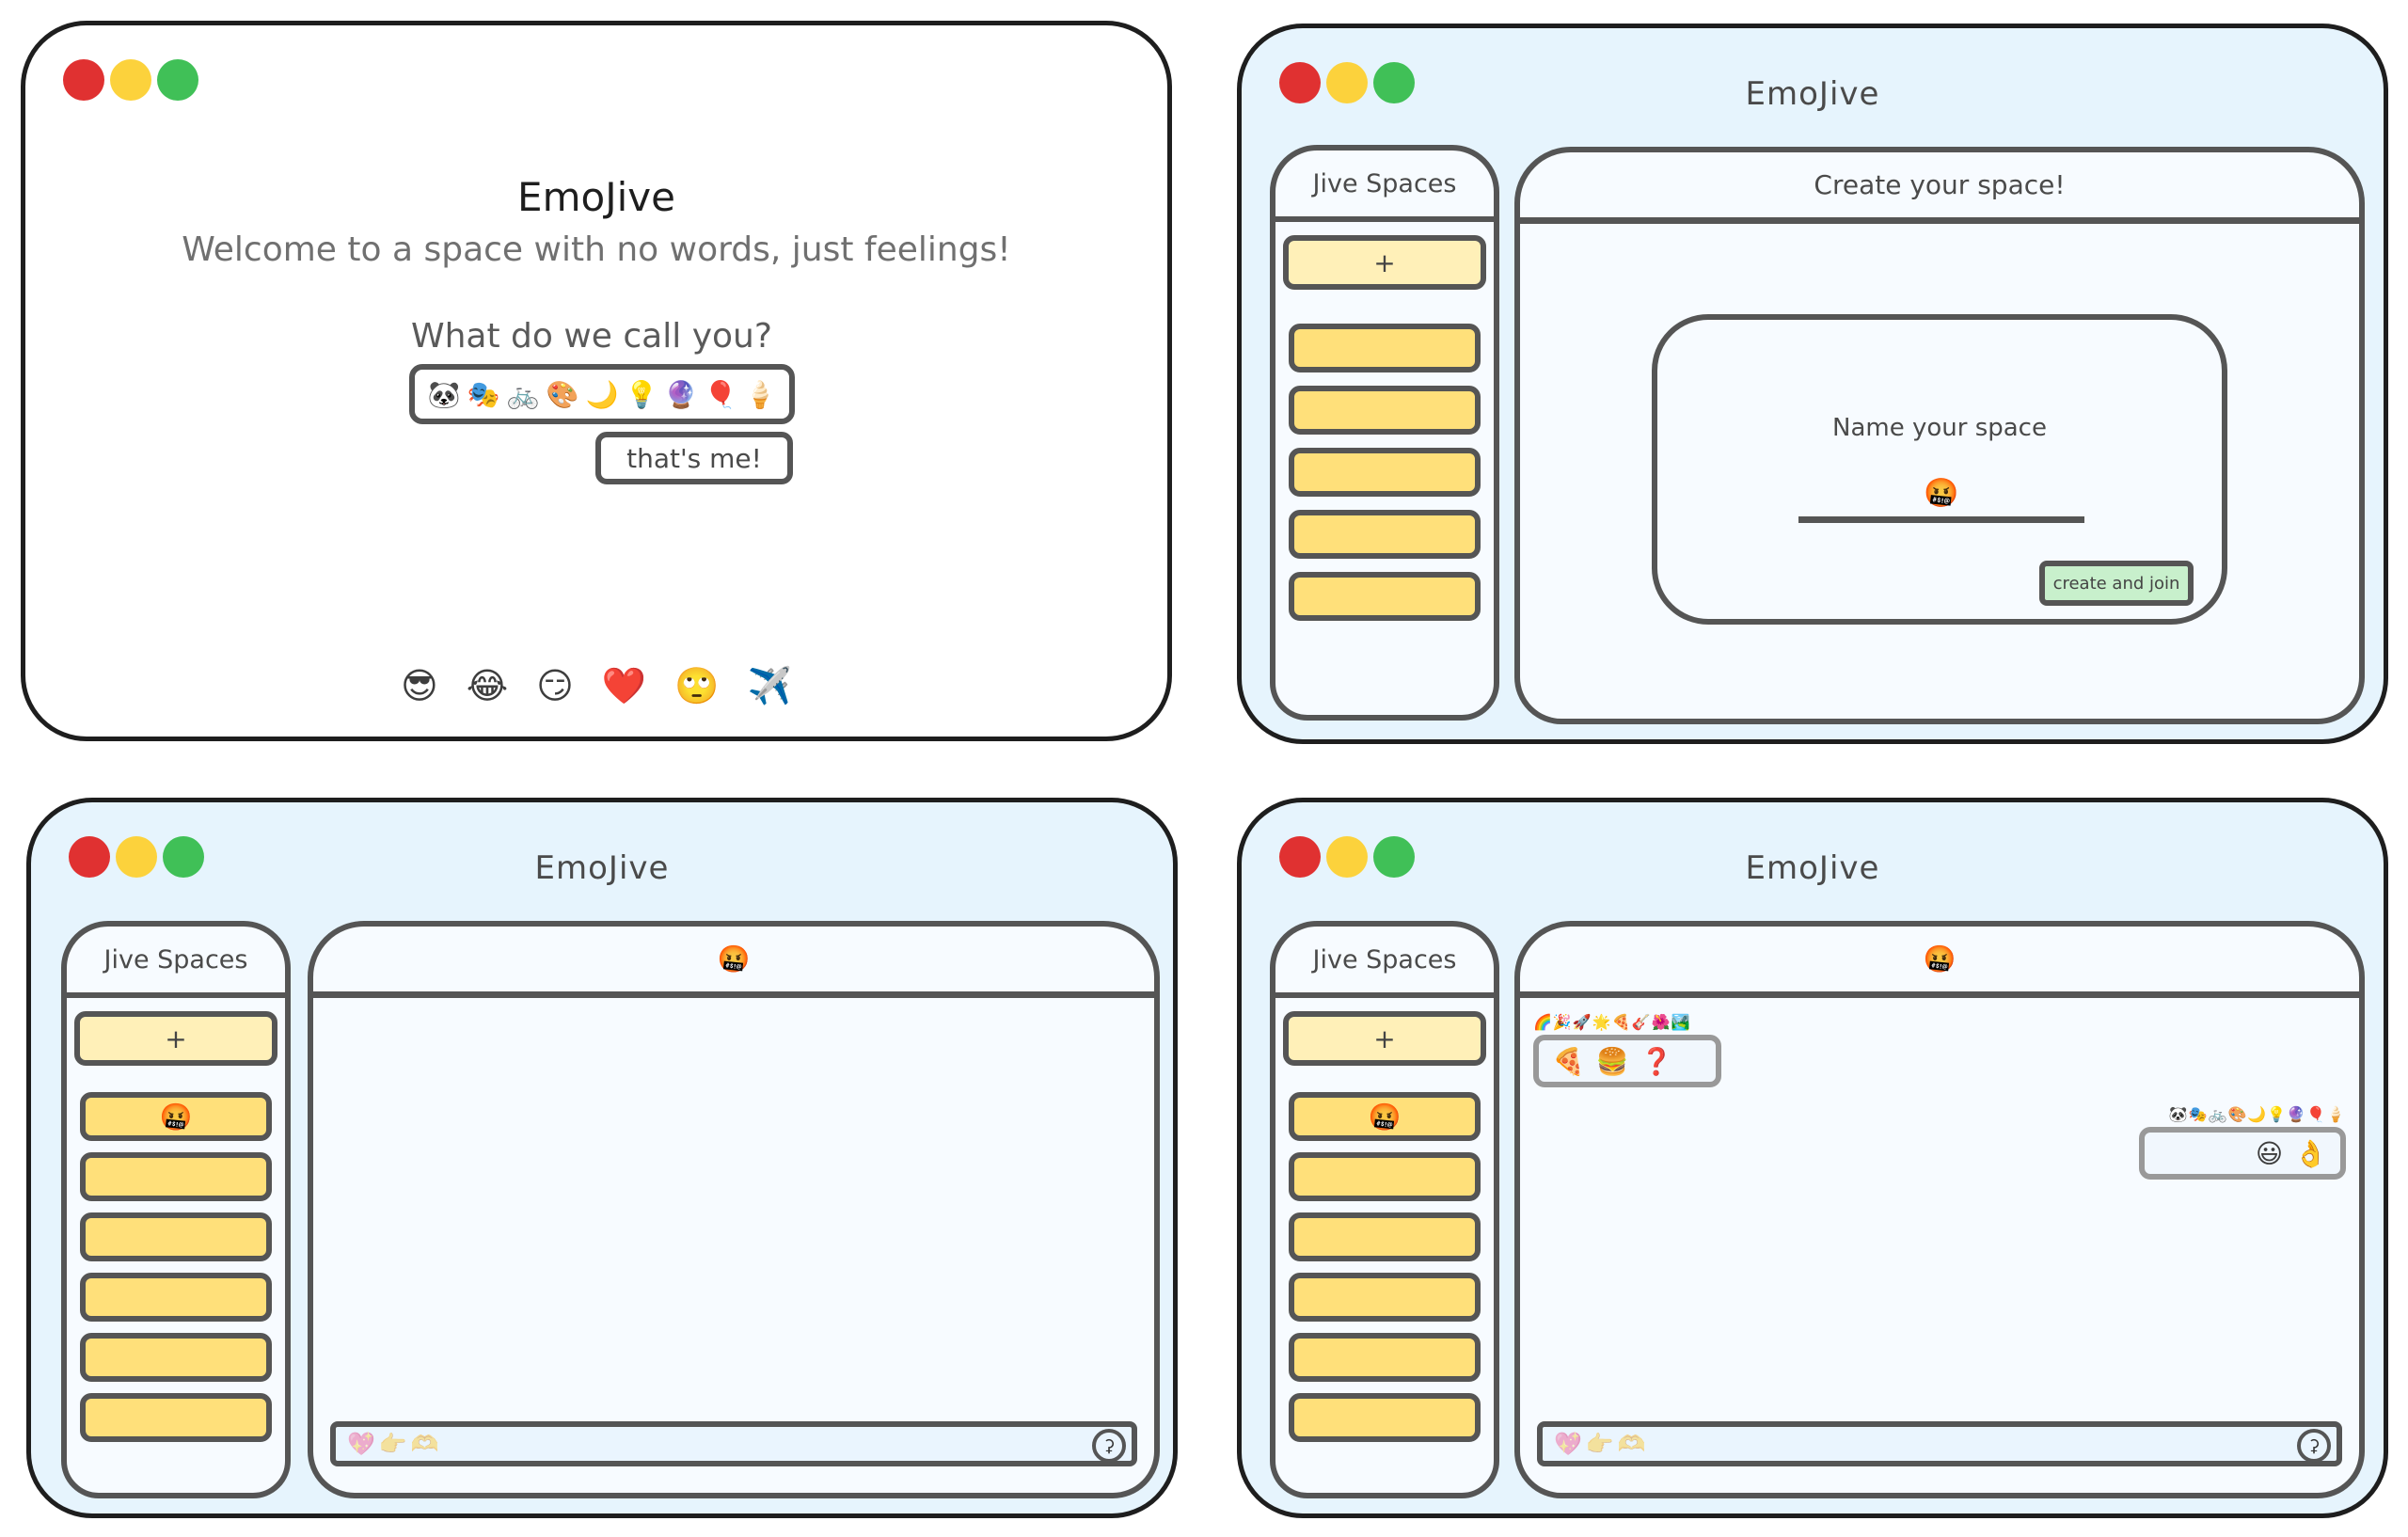 This screenshot has width=2408, height=1537. What do you see at coordinates (178, 80) in the screenshot?
I see `maximize-button` at bounding box center [178, 80].